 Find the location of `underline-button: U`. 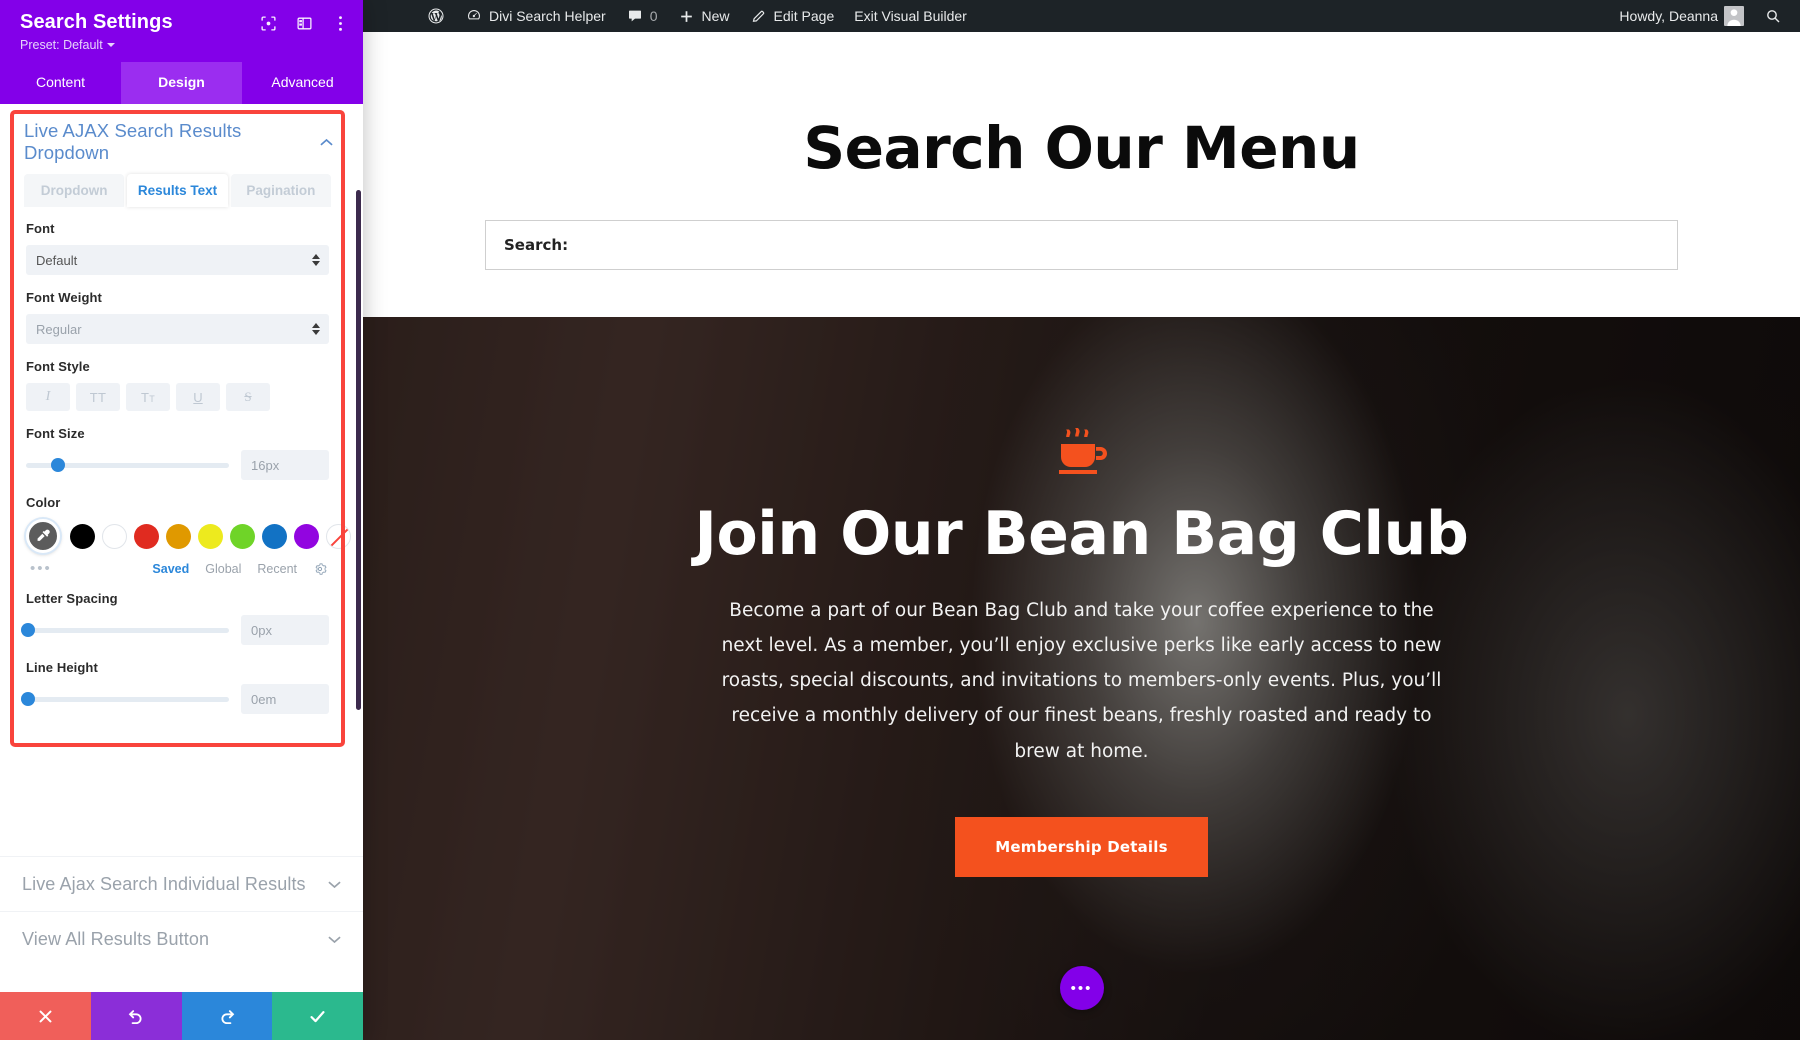

underline-button: U is located at coordinates (198, 397).